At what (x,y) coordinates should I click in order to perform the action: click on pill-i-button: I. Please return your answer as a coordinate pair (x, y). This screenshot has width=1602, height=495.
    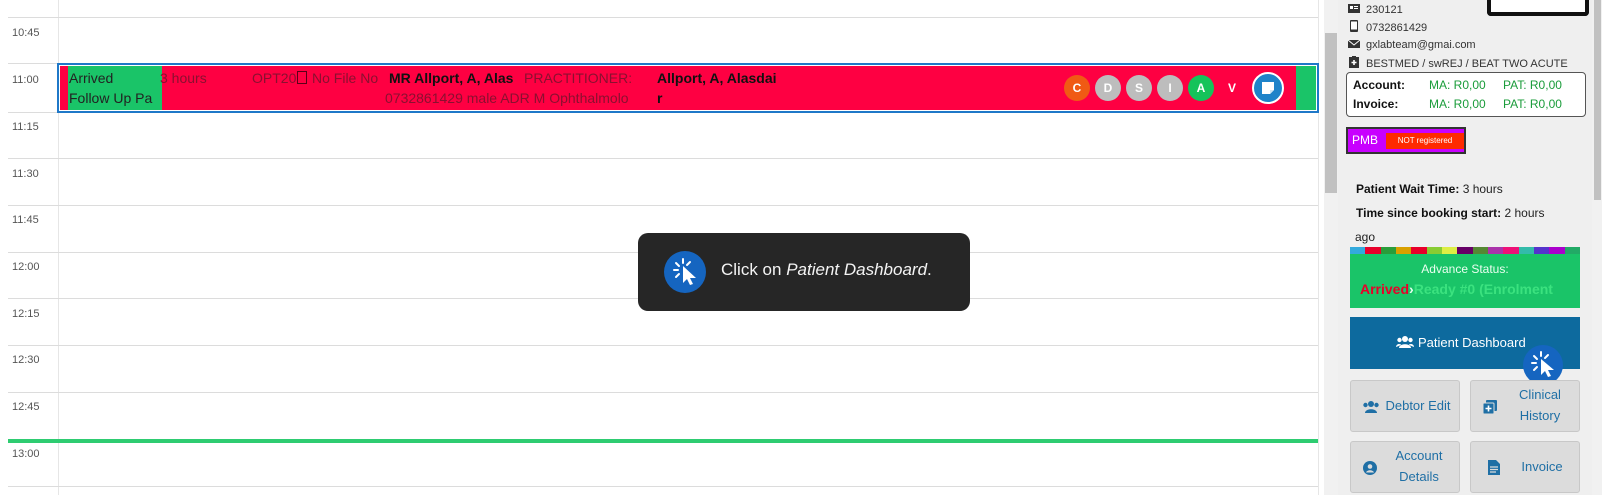
    Looking at the image, I should click on (1170, 88).